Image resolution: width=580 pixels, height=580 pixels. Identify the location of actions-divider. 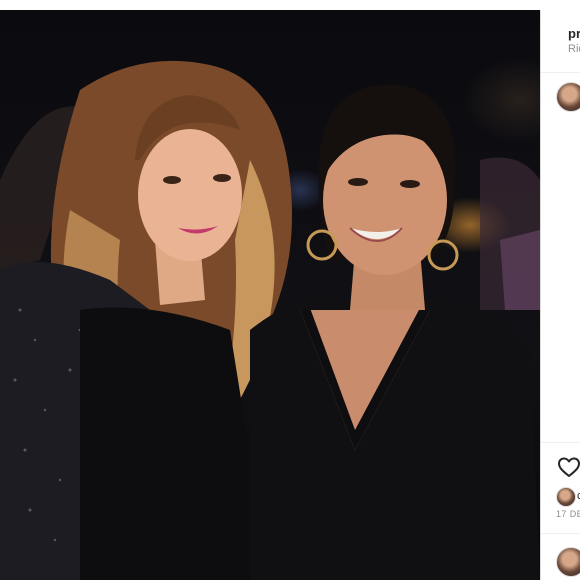
(560, 442).